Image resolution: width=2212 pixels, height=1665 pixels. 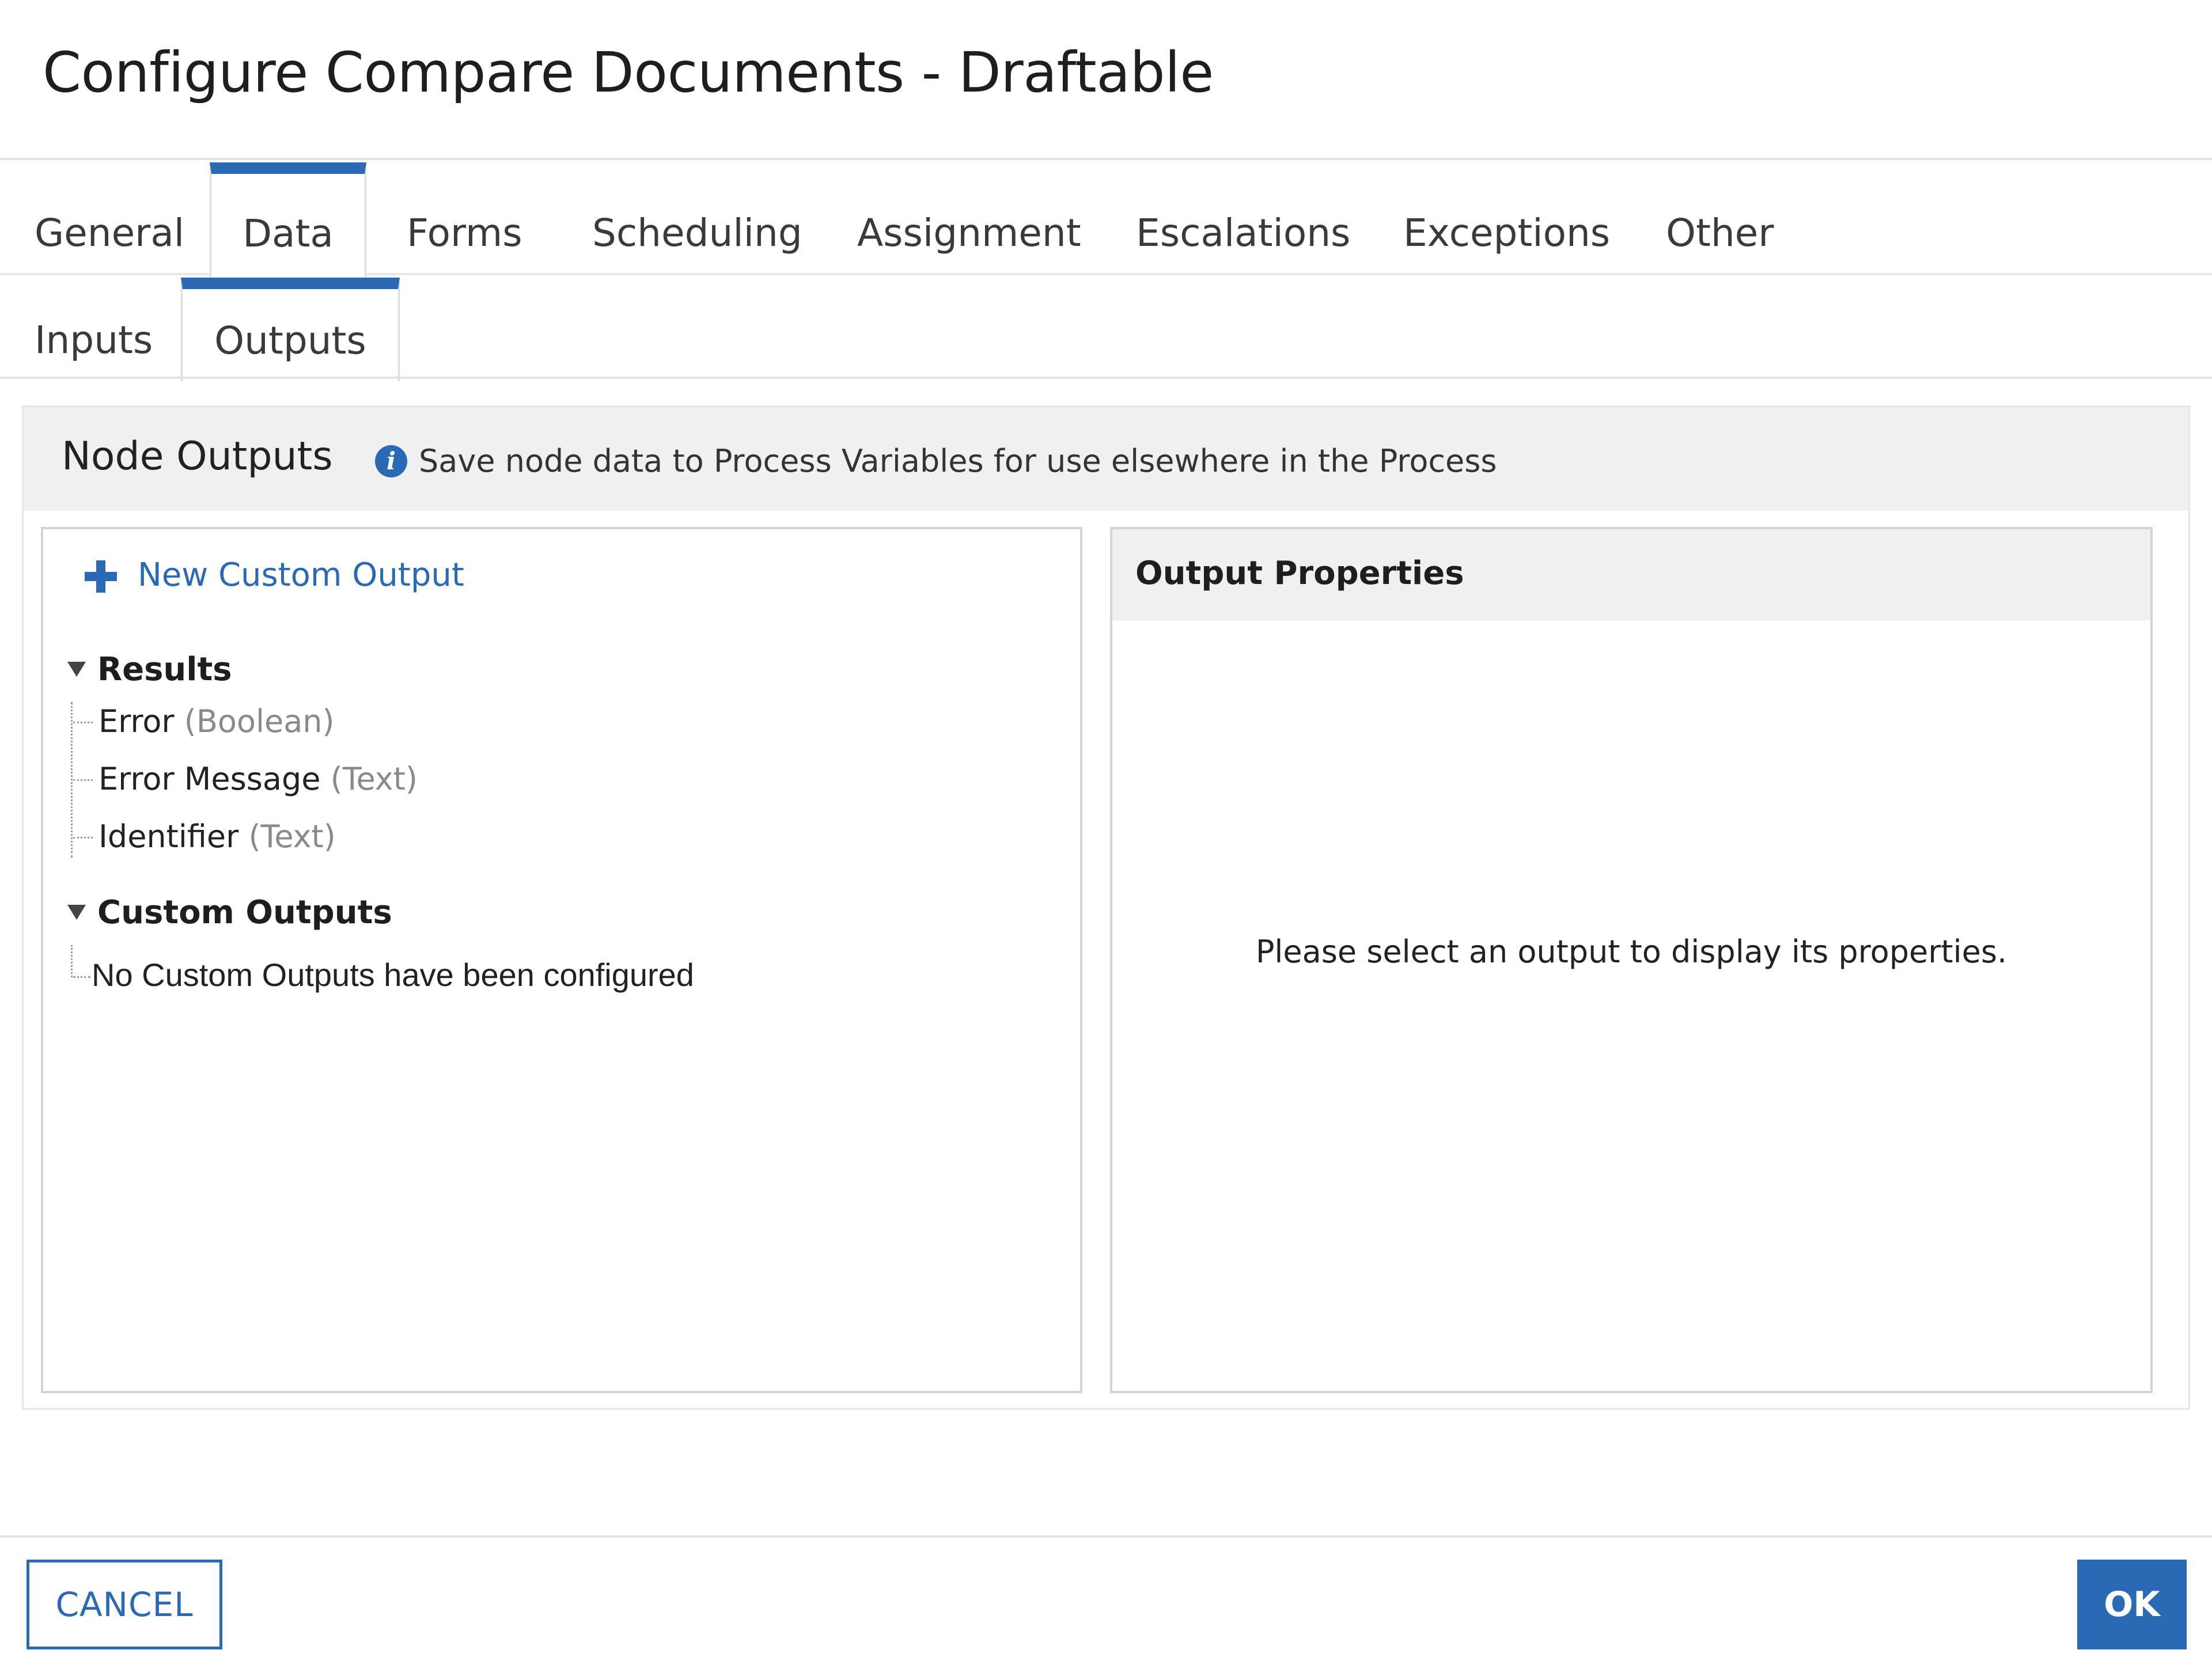 What do you see at coordinates (244, 912) in the screenshot?
I see `tree-group-label: Custom Outputs` at bounding box center [244, 912].